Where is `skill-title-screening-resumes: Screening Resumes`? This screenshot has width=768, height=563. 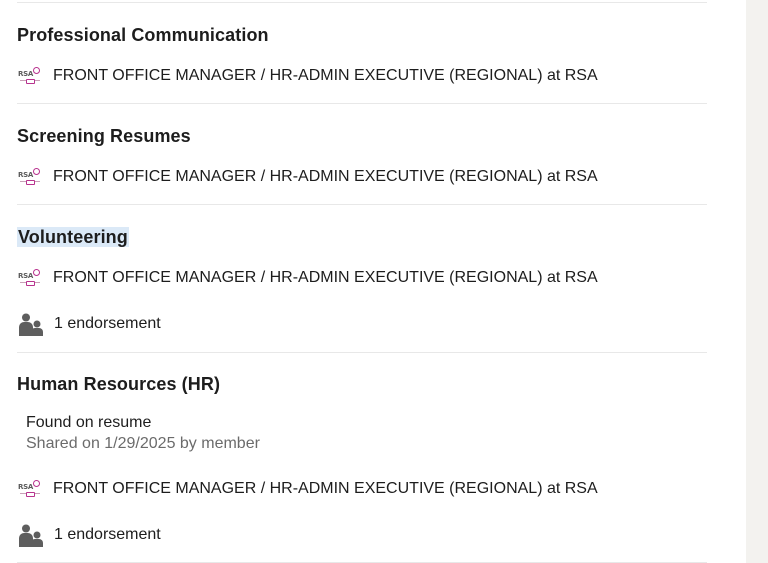
skill-title-screening-resumes: Screening Resumes is located at coordinates (104, 136).